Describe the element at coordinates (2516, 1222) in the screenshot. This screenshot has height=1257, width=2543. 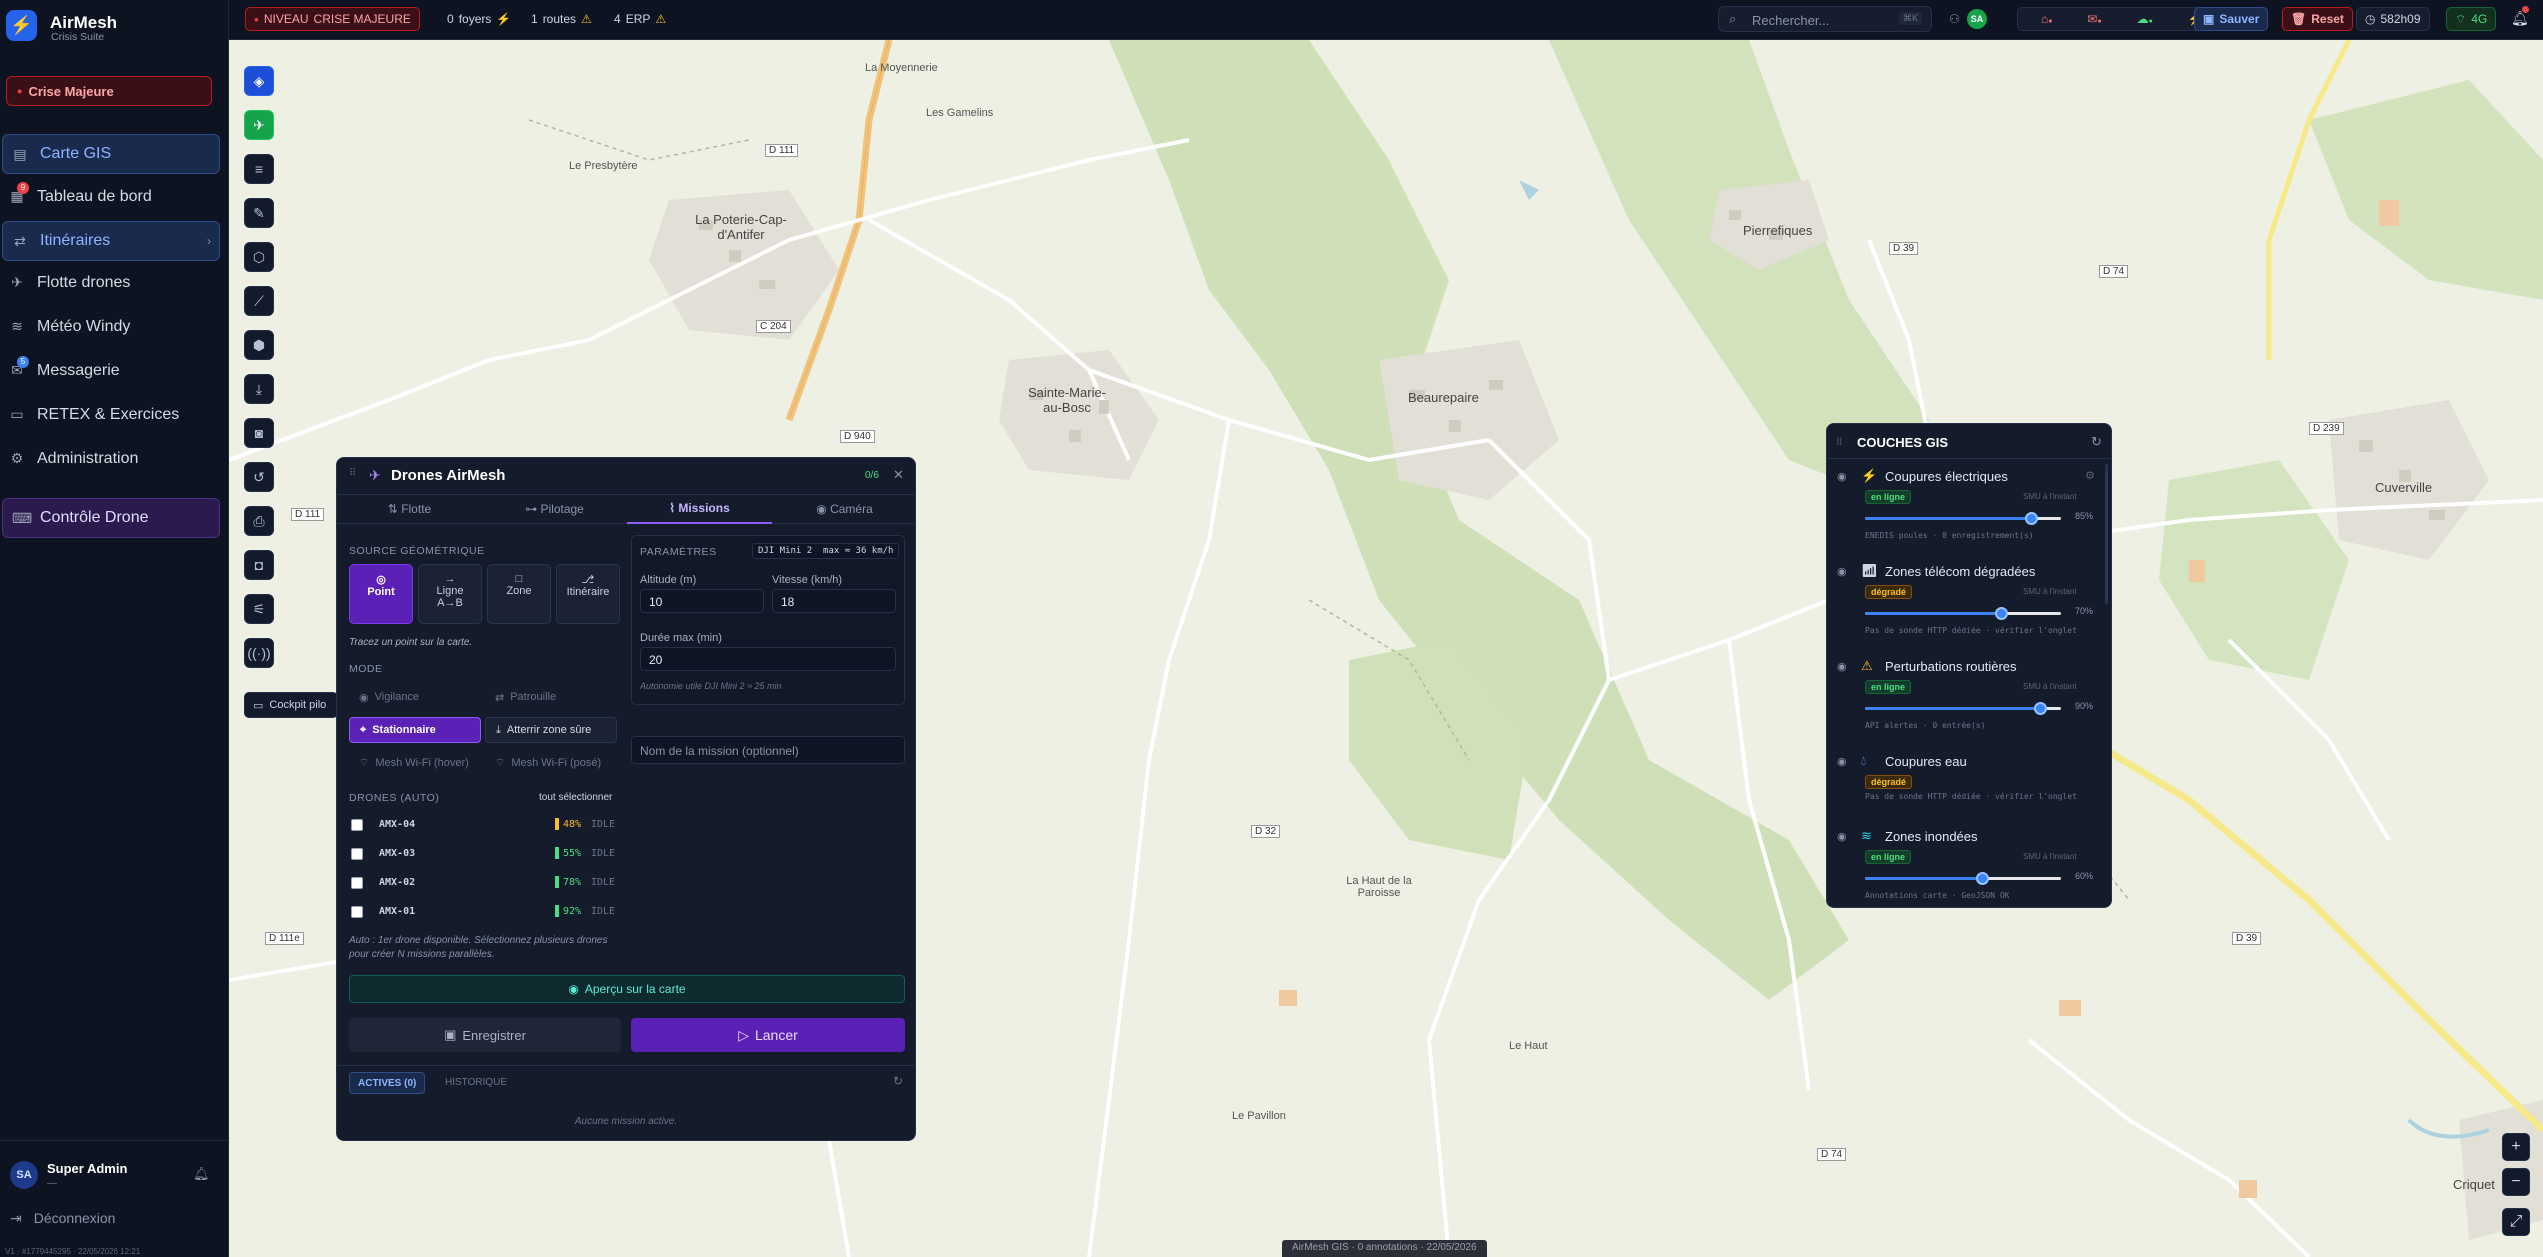
I see `fullscreen-button: ⤢` at that location.